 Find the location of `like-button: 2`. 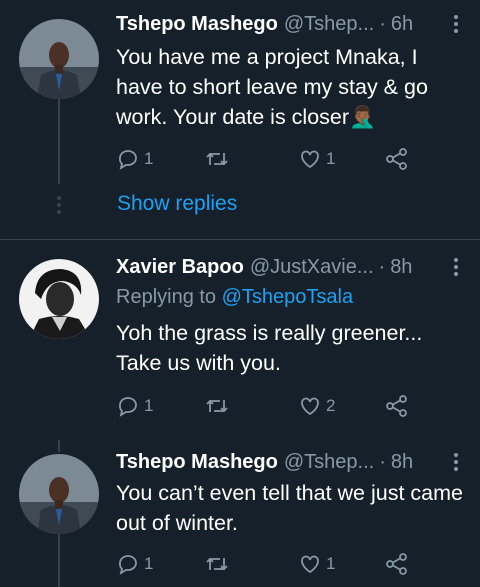

like-button: 2 is located at coordinates (316, 406).